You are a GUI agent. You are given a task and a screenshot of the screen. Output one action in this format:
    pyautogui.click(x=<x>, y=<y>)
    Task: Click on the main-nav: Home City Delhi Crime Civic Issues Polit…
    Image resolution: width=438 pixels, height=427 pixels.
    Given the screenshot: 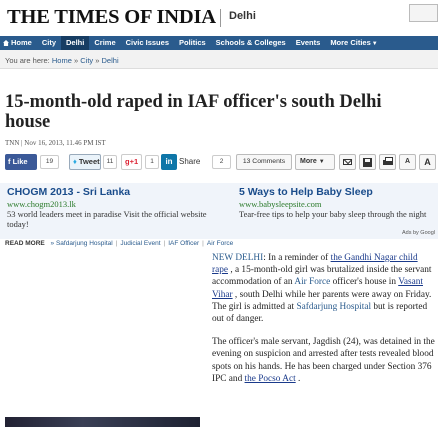 What is the action you would take?
    pyautogui.click(x=219, y=43)
    